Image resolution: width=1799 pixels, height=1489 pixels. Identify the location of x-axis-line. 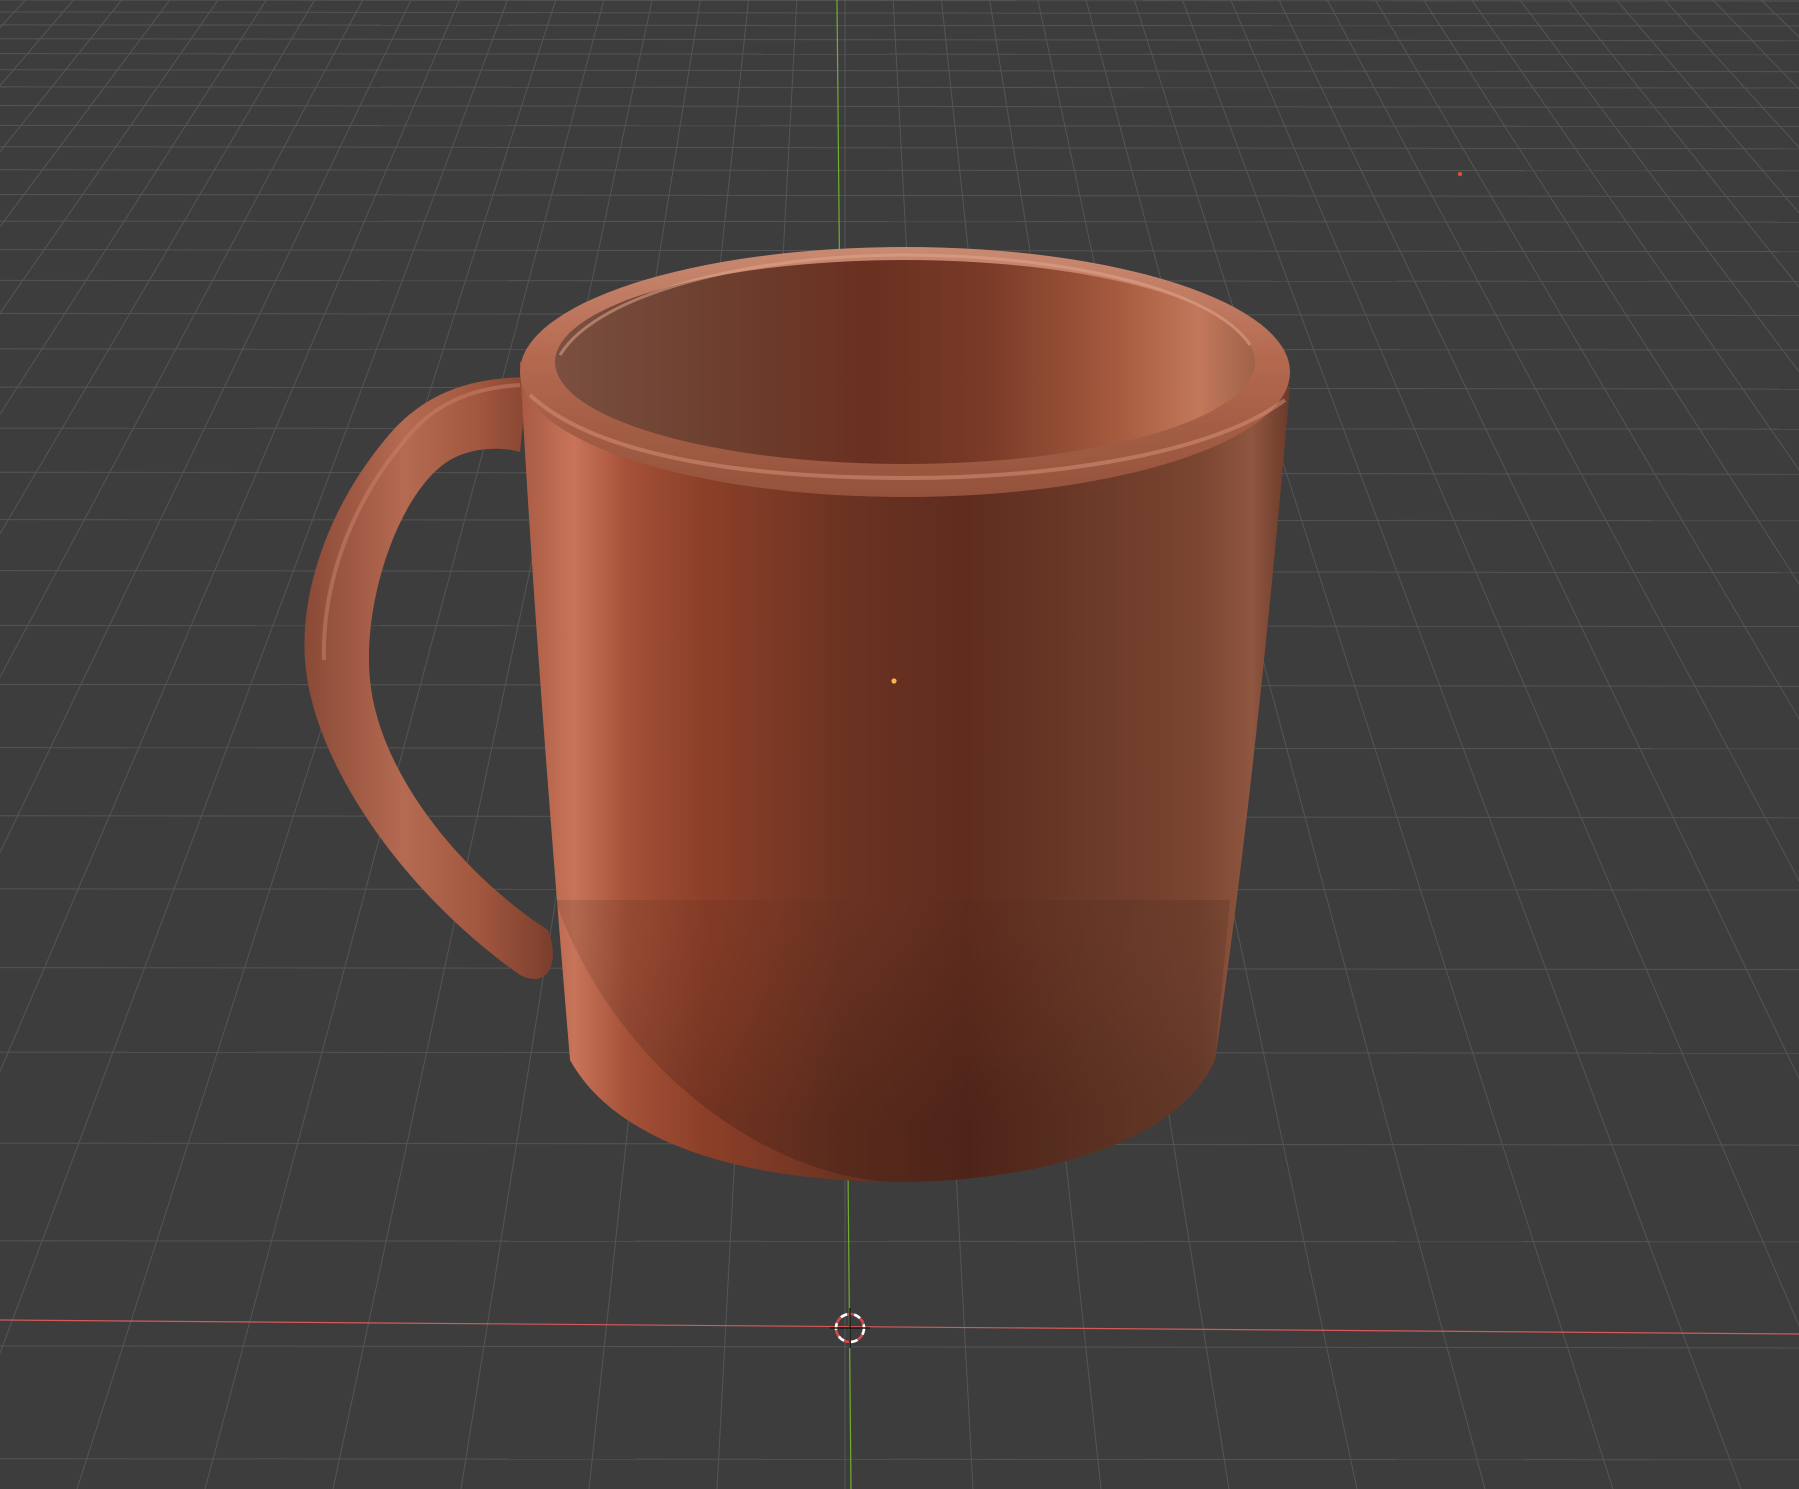
(899, 1327).